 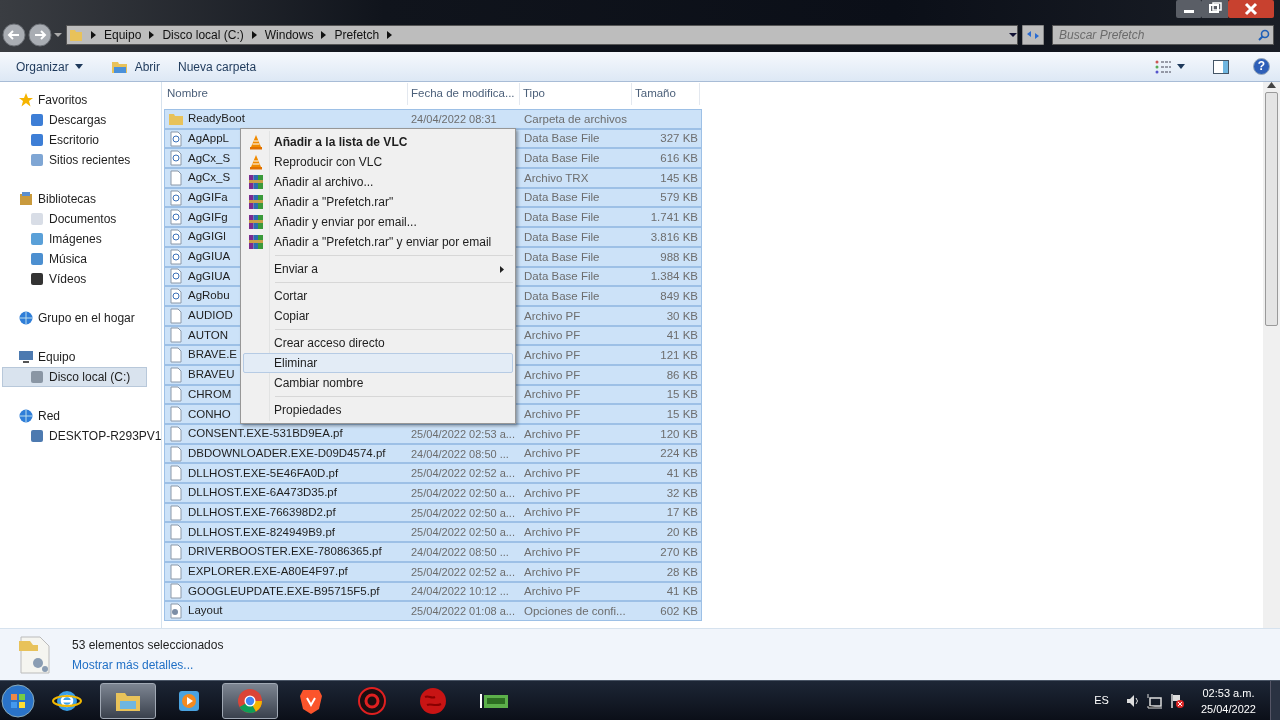 What do you see at coordinates (262, 512) in the screenshot?
I see `file-name: DLLHOST.EXE-766398D2.pf` at bounding box center [262, 512].